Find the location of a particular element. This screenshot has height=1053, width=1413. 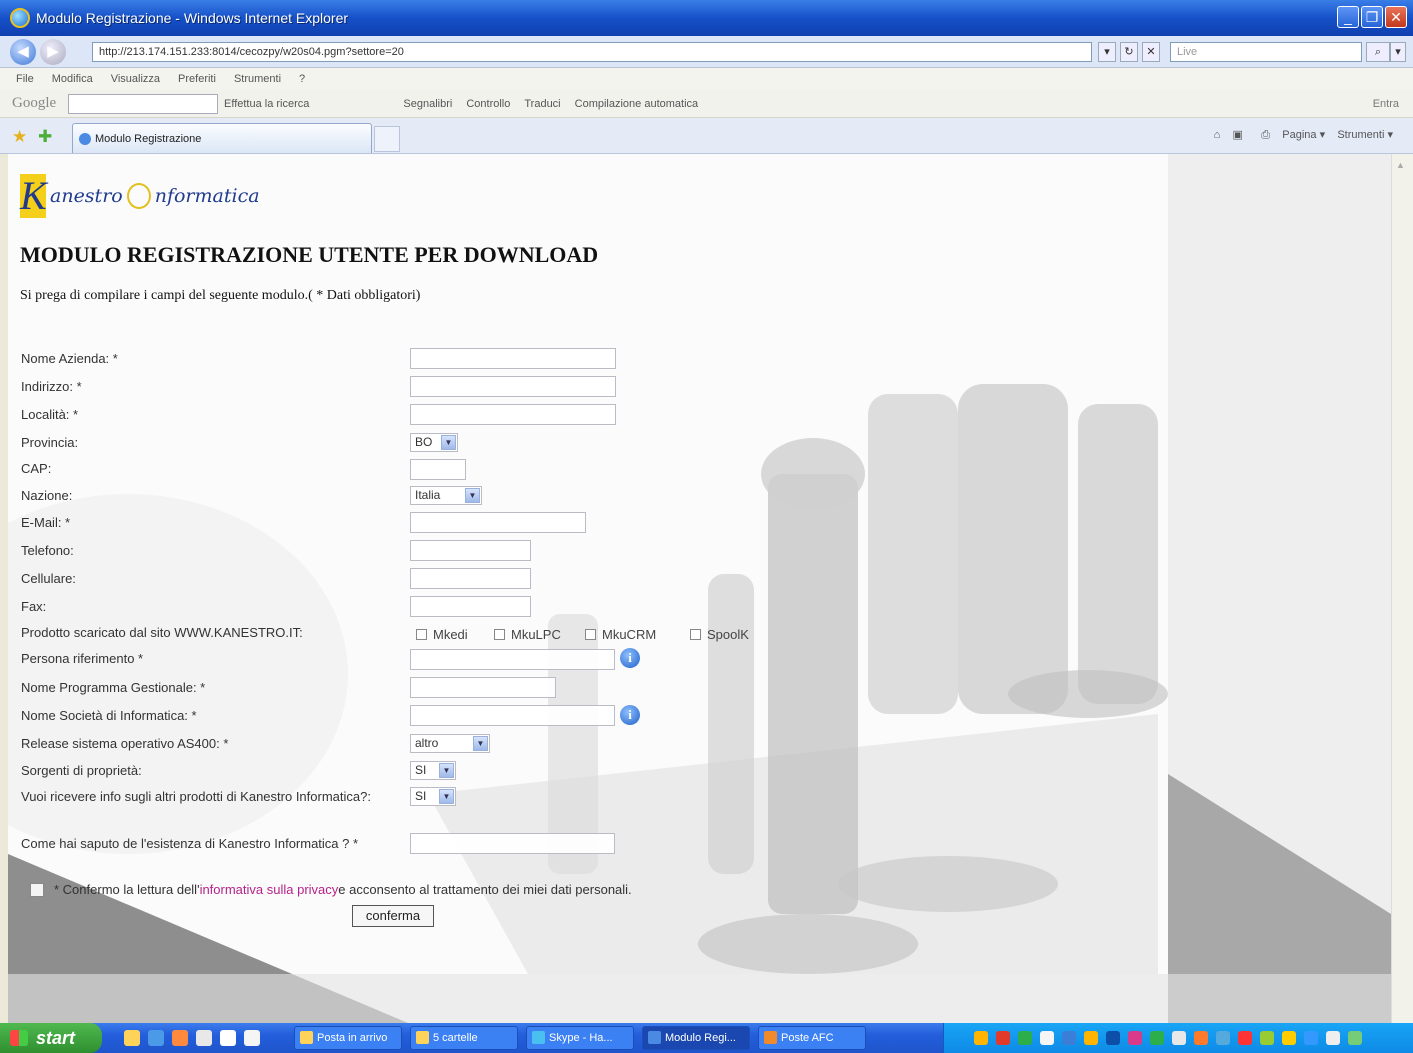

privacy-checkbox is located at coordinates (37, 889).